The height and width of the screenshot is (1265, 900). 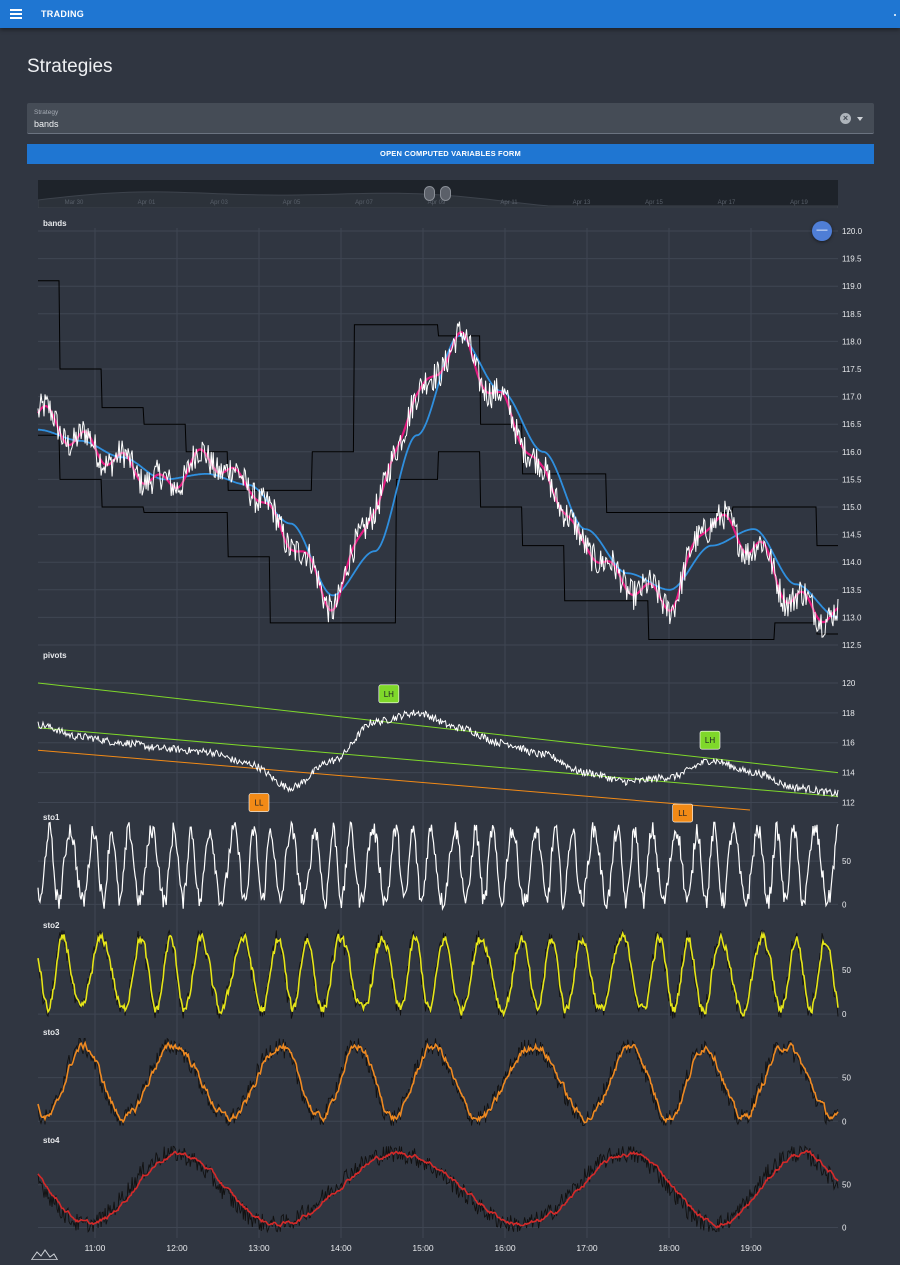 What do you see at coordinates (852, 259) in the screenshot?
I see `y-tick-label: 119.5` at bounding box center [852, 259].